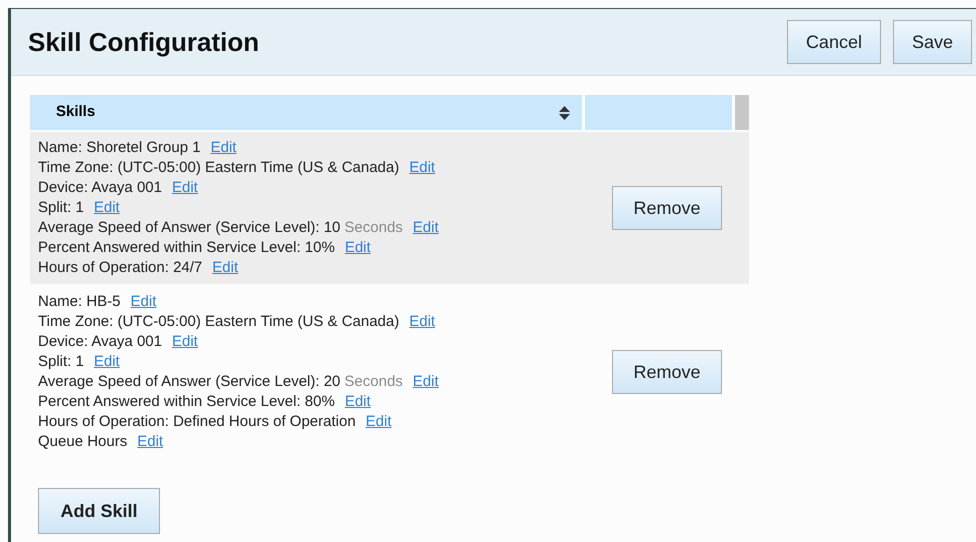 Image resolution: width=976 pixels, height=542 pixels. What do you see at coordinates (120, 268) in the screenshot?
I see `skill-detail: Hours of Operation: 24/7` at bounding box center [120, 268].